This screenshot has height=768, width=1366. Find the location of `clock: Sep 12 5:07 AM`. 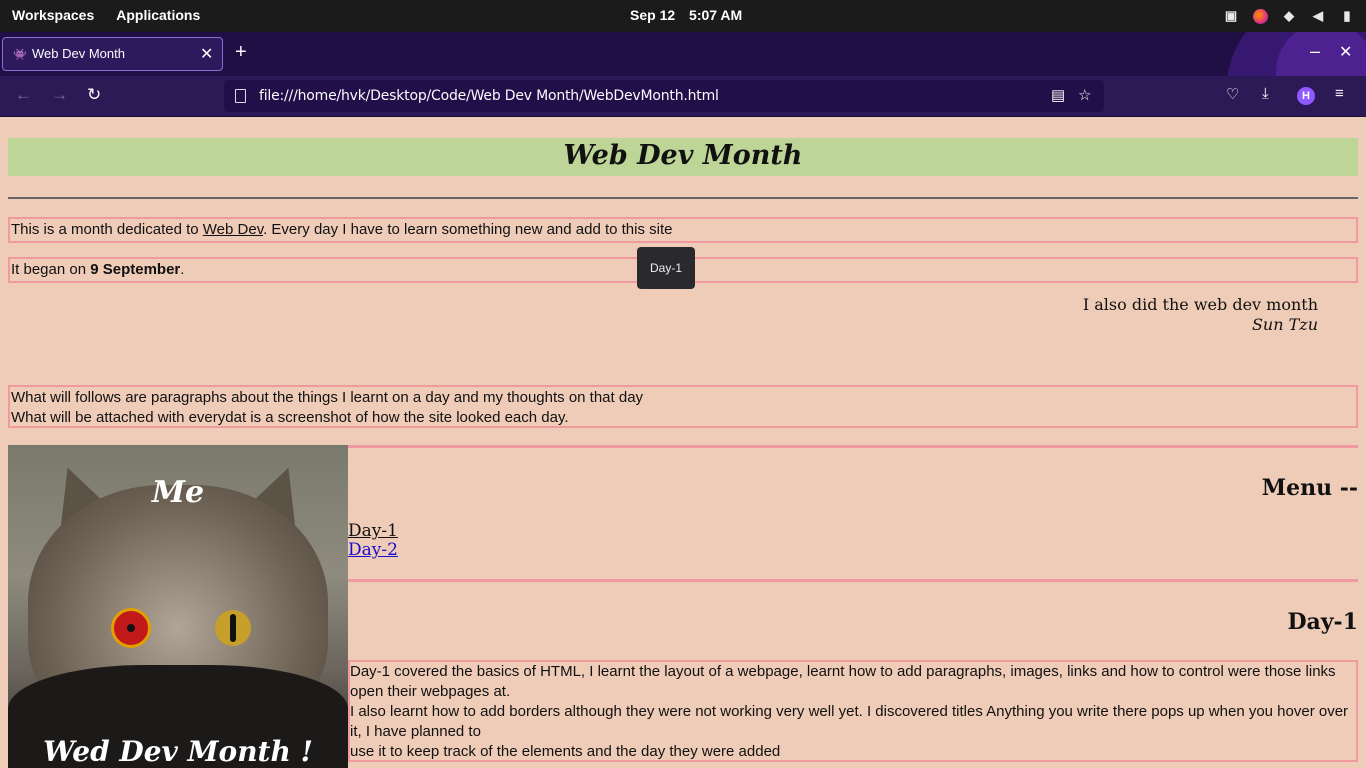

clock: Sep 12 5:07 AM is located at coordinates (691, 15).